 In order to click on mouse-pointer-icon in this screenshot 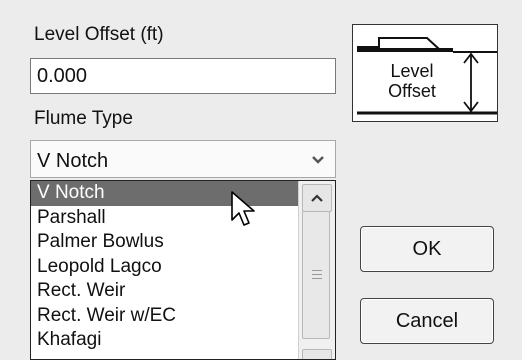, I will do `click(243, 208)`.